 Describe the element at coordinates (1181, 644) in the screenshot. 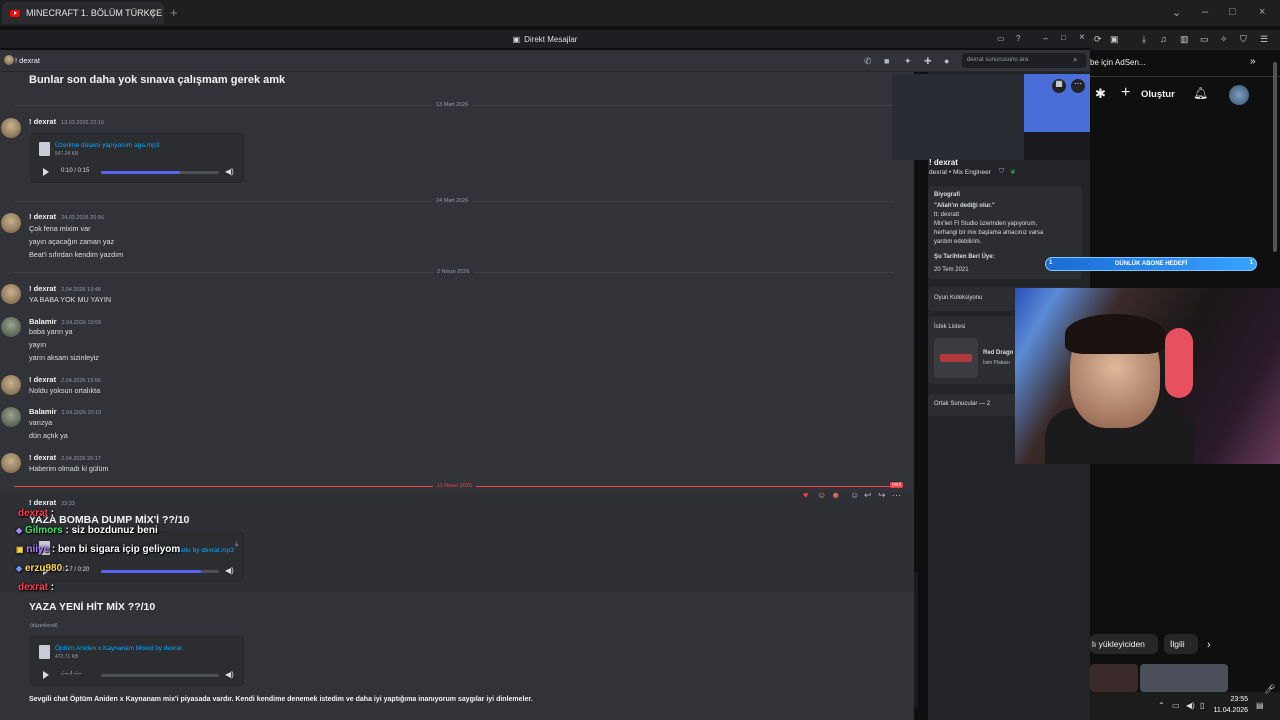

I see `chip-filter: İlgili` at that location.